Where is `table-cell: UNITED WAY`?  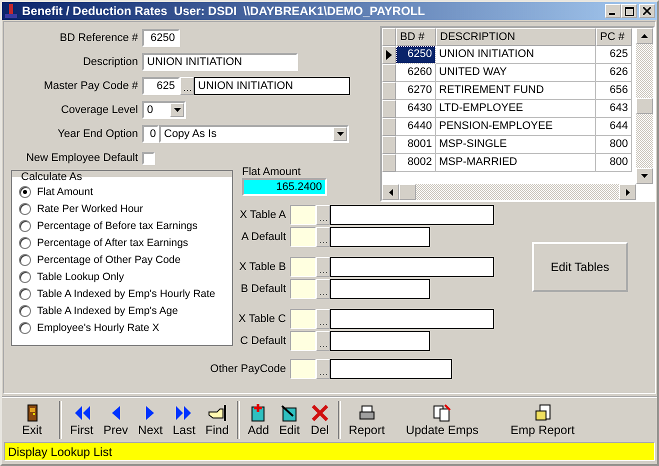
table-cell: UNITED WAY is located at coordinates (516, 73).